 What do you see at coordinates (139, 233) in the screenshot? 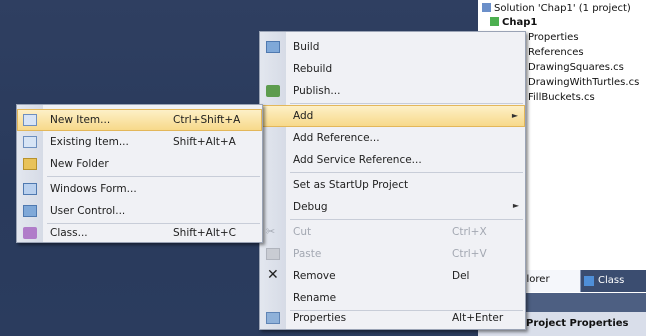
I see `menu-item-class: Class... Shift+Alt+C` at bounding box center [139, 233].